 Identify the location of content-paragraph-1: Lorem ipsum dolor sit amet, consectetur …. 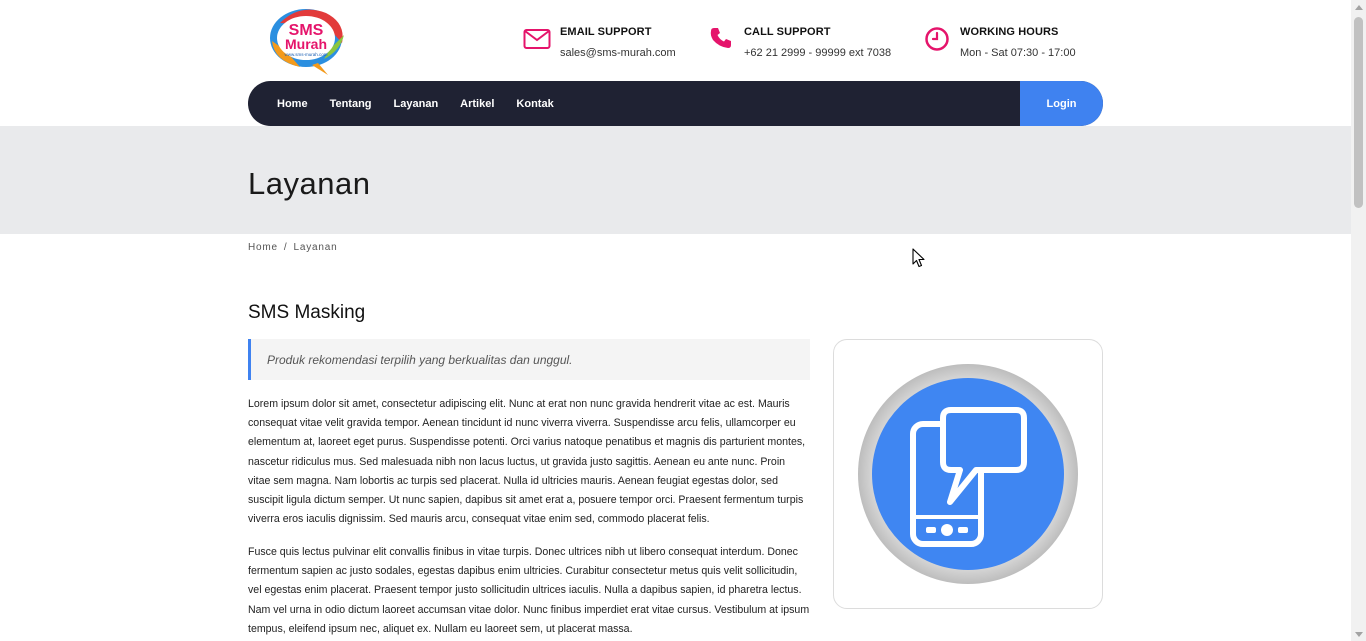
(527, 462).